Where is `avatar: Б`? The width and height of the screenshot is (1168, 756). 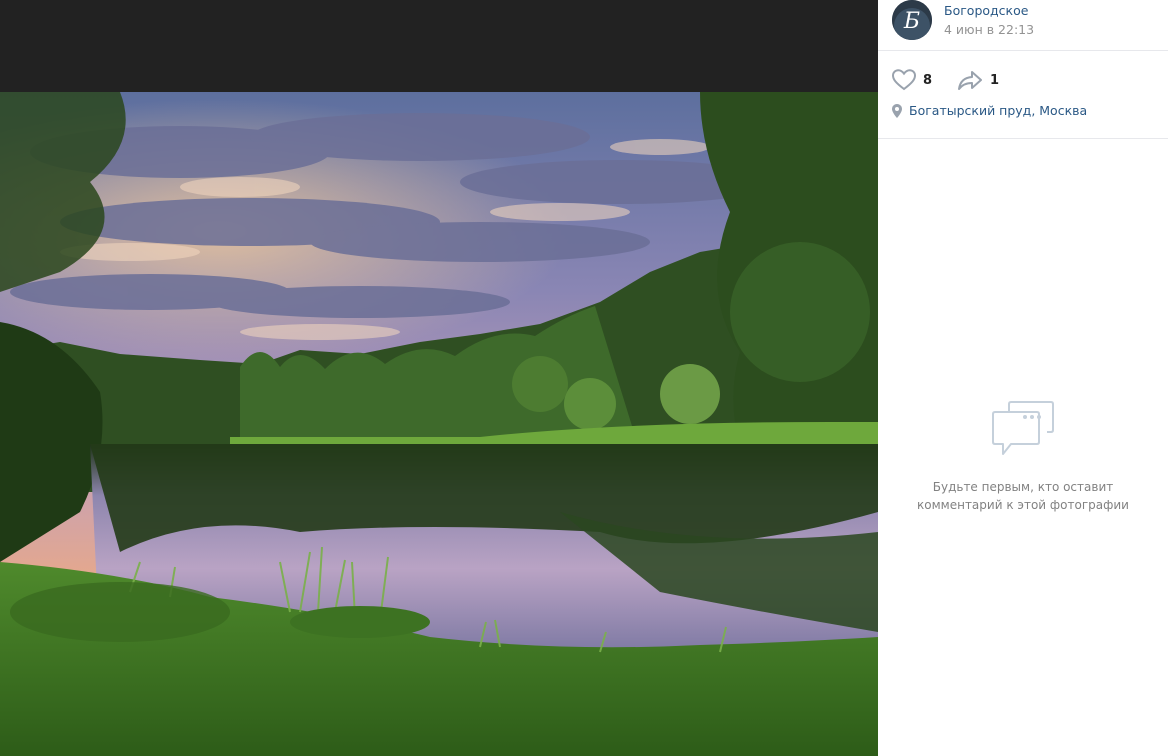 avatar: Б is located at coordinates (912, 20).